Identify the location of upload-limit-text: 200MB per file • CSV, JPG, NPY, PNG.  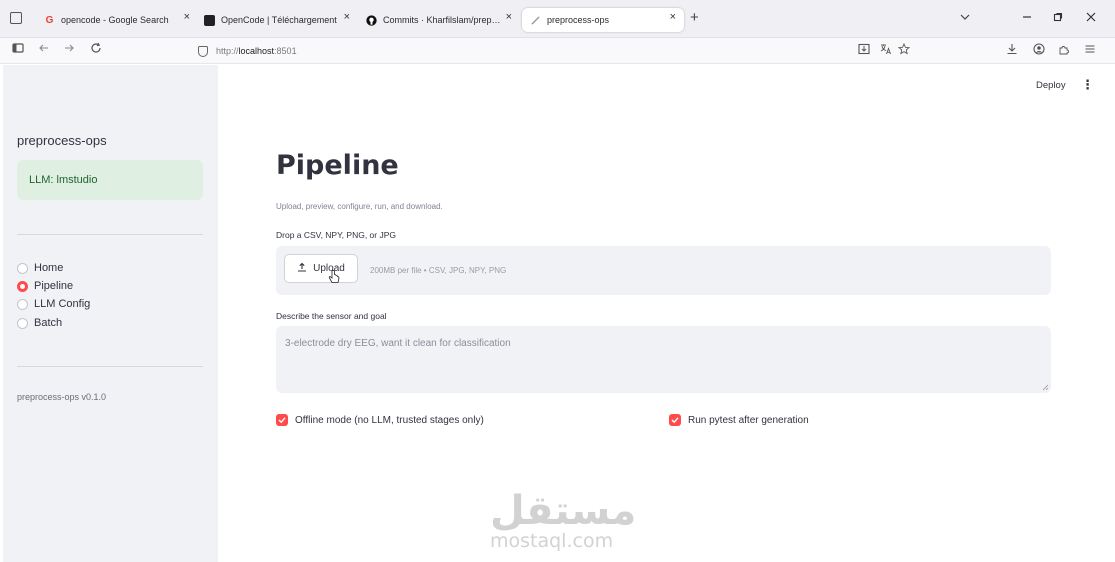
(438, 270).